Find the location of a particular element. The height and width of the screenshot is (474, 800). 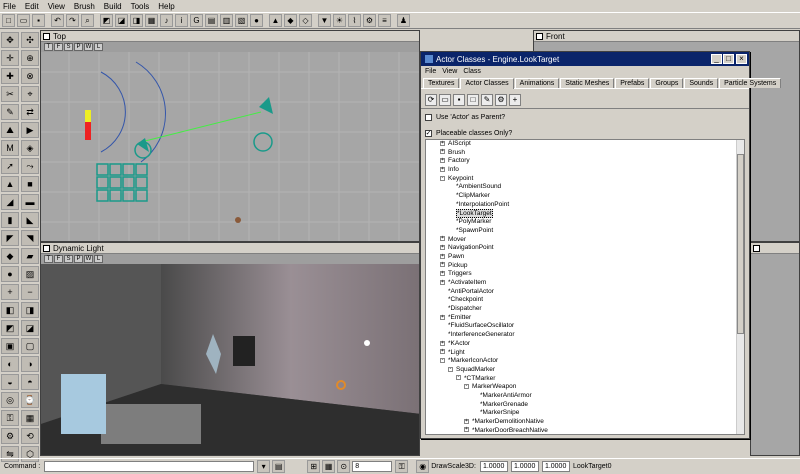

tree-item: *SpawnPoint is located at coordinates (585, 231).